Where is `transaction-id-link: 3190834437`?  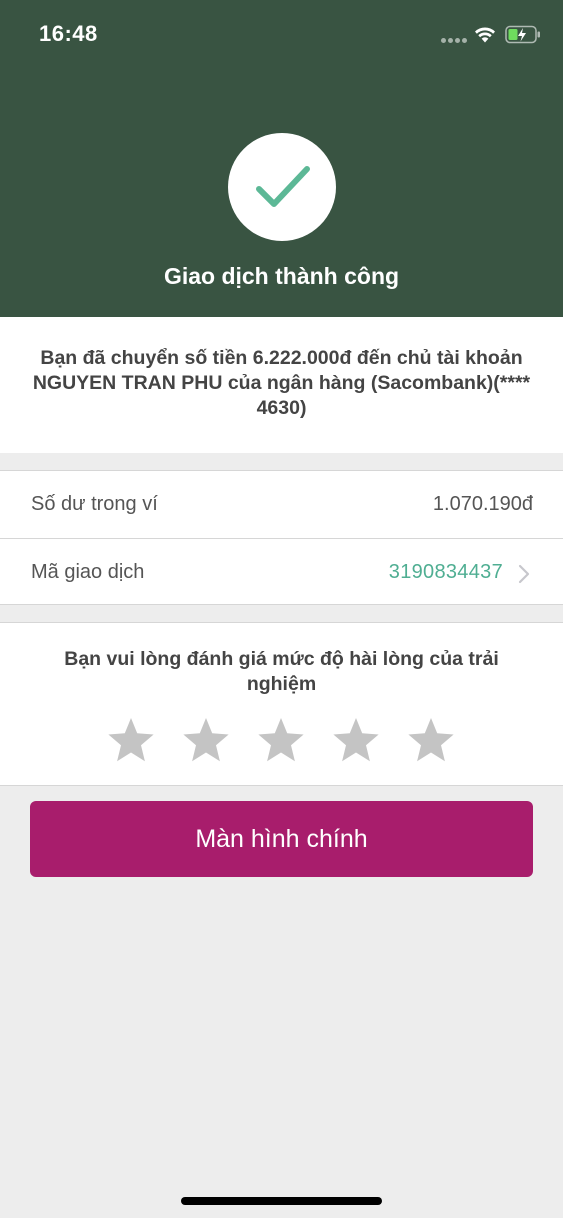 transaction-id-link: 3190834437 is located at coordinates (446, 572).